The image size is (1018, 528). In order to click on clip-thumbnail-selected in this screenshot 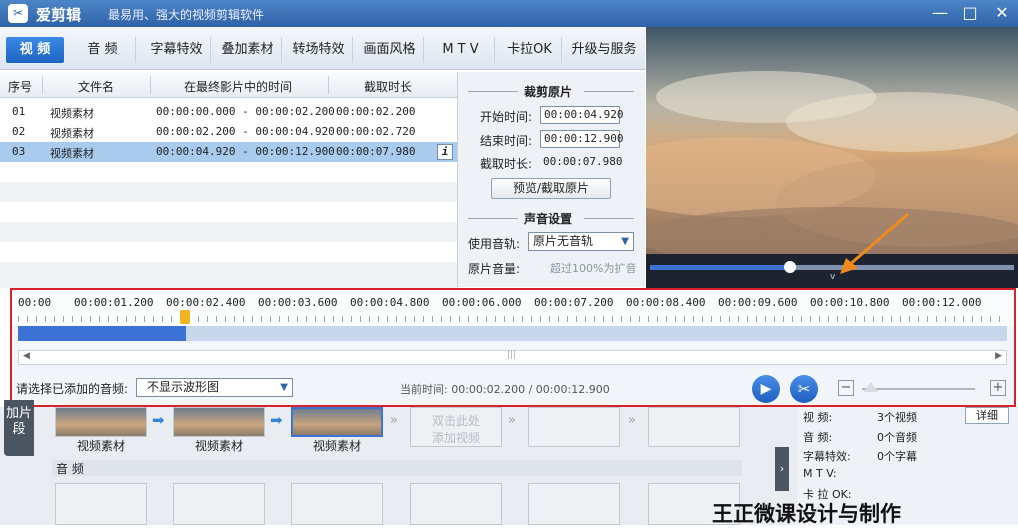, I will do `click(337, 422)`.